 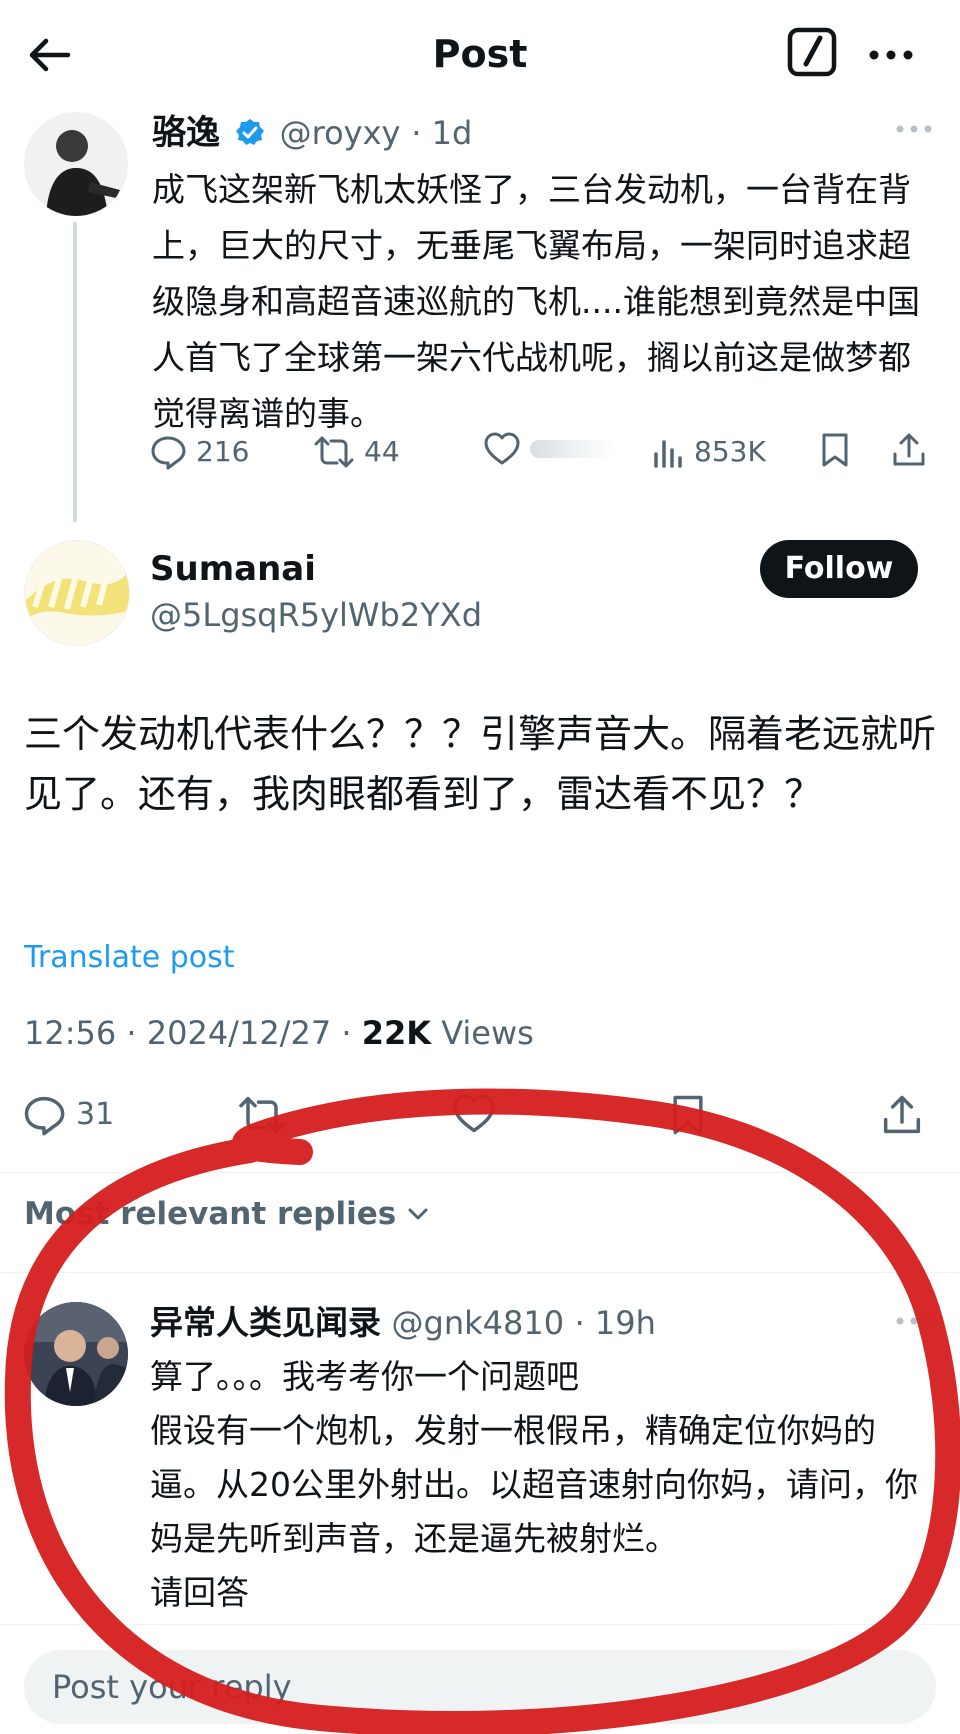 What do you see at coordinates (573, 449) in the screenshot?
I see `like-count-blurred` at bounding box center [573, 449].